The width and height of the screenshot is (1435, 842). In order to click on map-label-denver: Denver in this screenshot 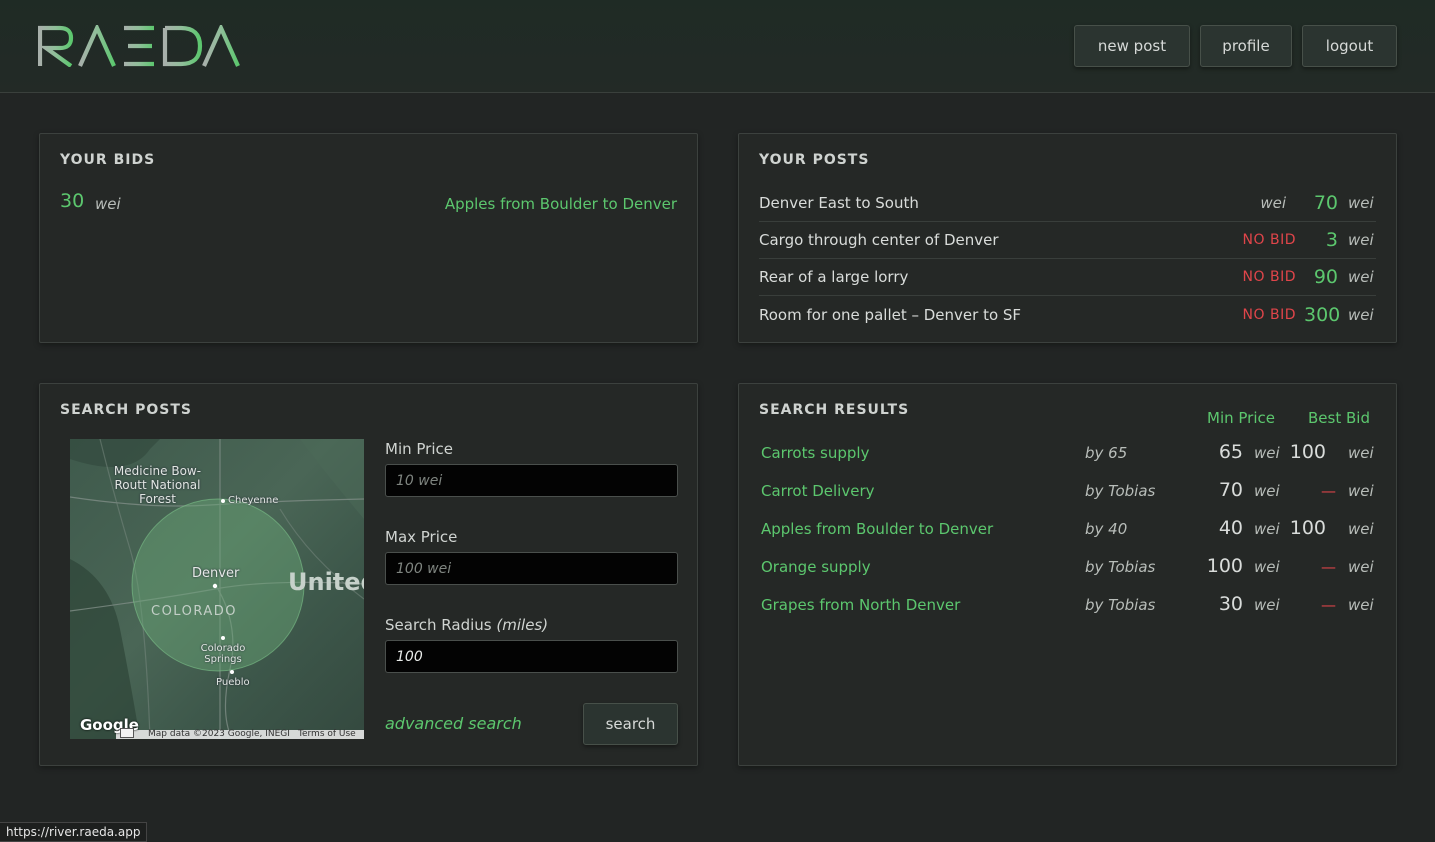, I will do `click(216, 573)`.